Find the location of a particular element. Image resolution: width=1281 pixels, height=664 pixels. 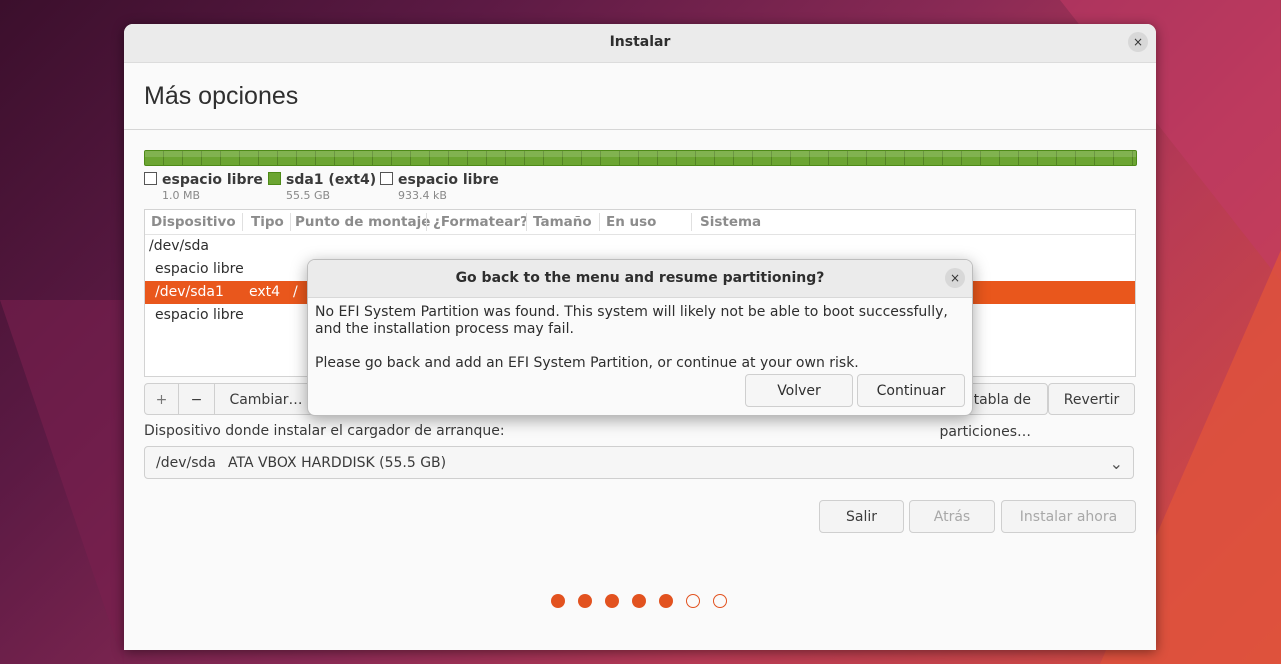

partition-bar is located at coordinates (640, 158).